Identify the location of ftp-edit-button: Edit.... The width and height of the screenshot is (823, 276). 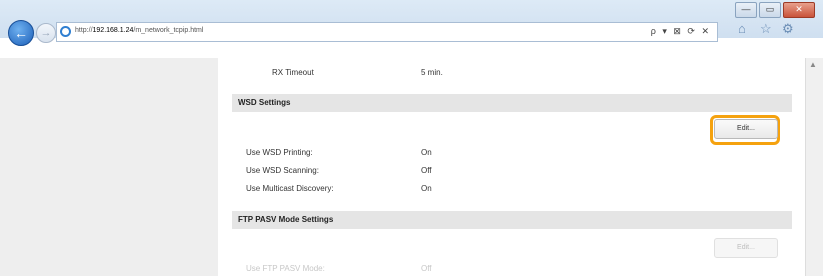
(746, 248).